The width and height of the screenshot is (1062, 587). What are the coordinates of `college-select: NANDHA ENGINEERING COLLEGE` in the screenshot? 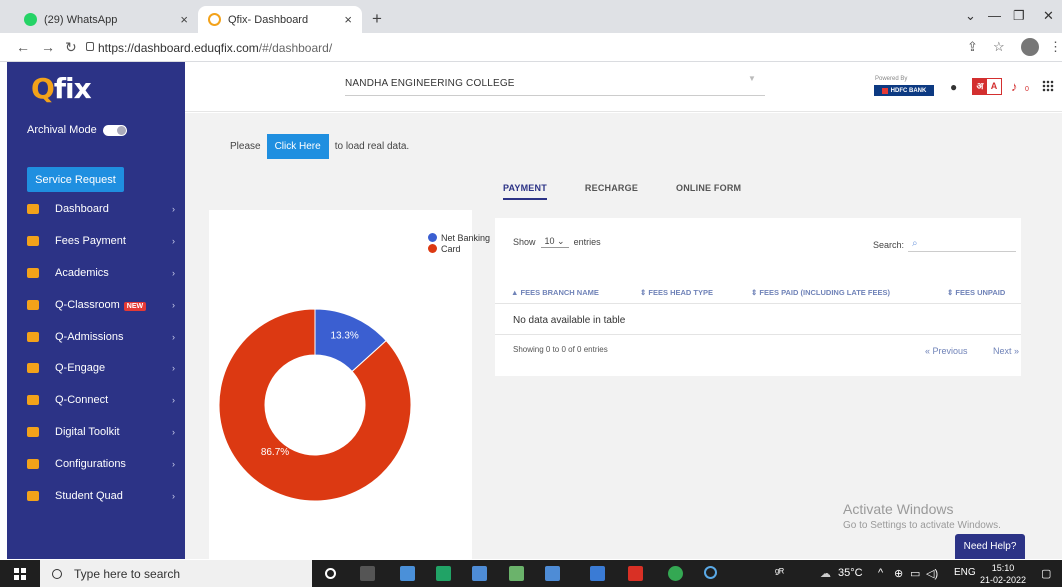 It's located at (555, 87).